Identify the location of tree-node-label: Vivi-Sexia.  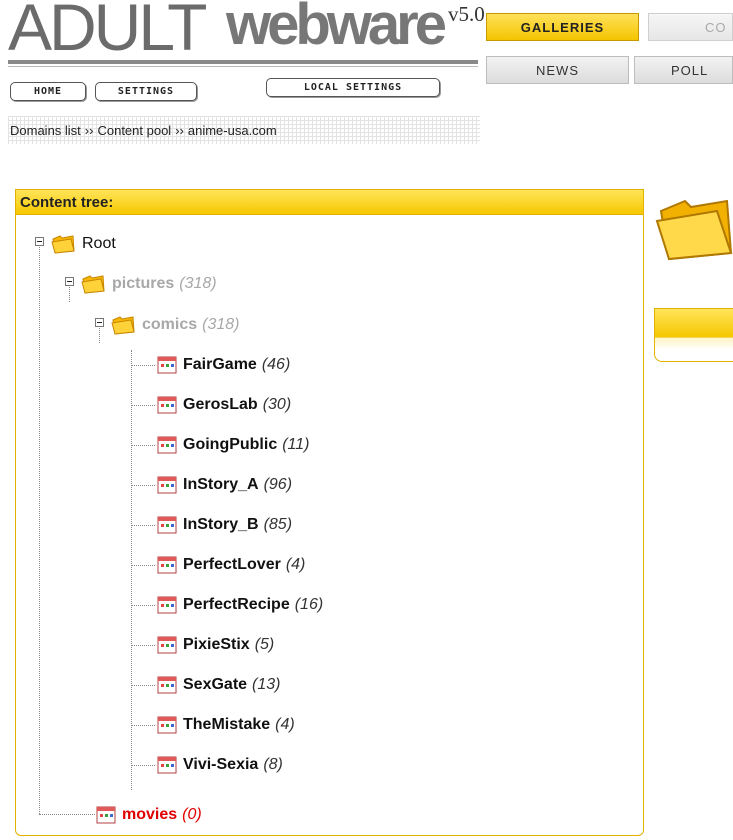
(221, 764).